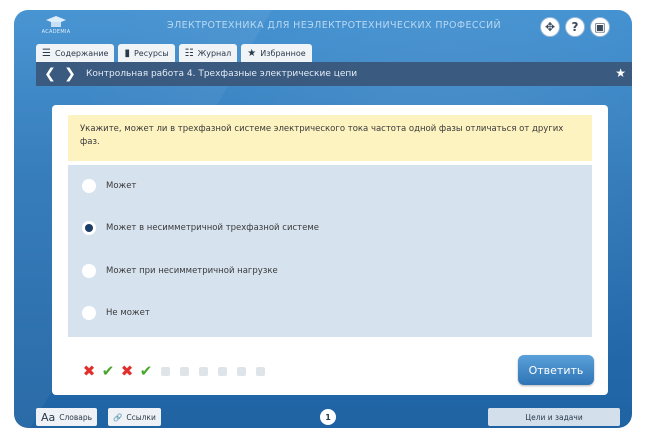  I want to click on save-button: ▣, so click(600, 27).